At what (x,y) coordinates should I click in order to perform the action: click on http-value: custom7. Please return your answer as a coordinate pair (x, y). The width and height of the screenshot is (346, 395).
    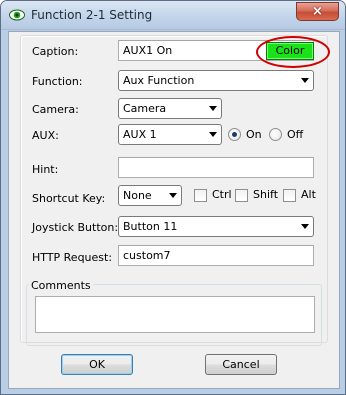
    Looking at the image, I should click on (147, 255).